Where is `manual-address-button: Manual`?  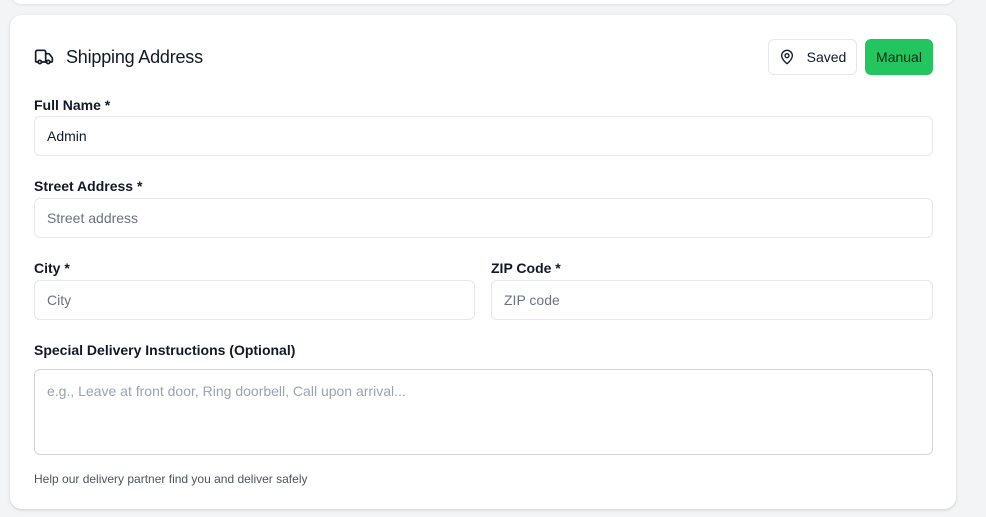
manual-address-button: Manual is located at coordinates (899, 57).